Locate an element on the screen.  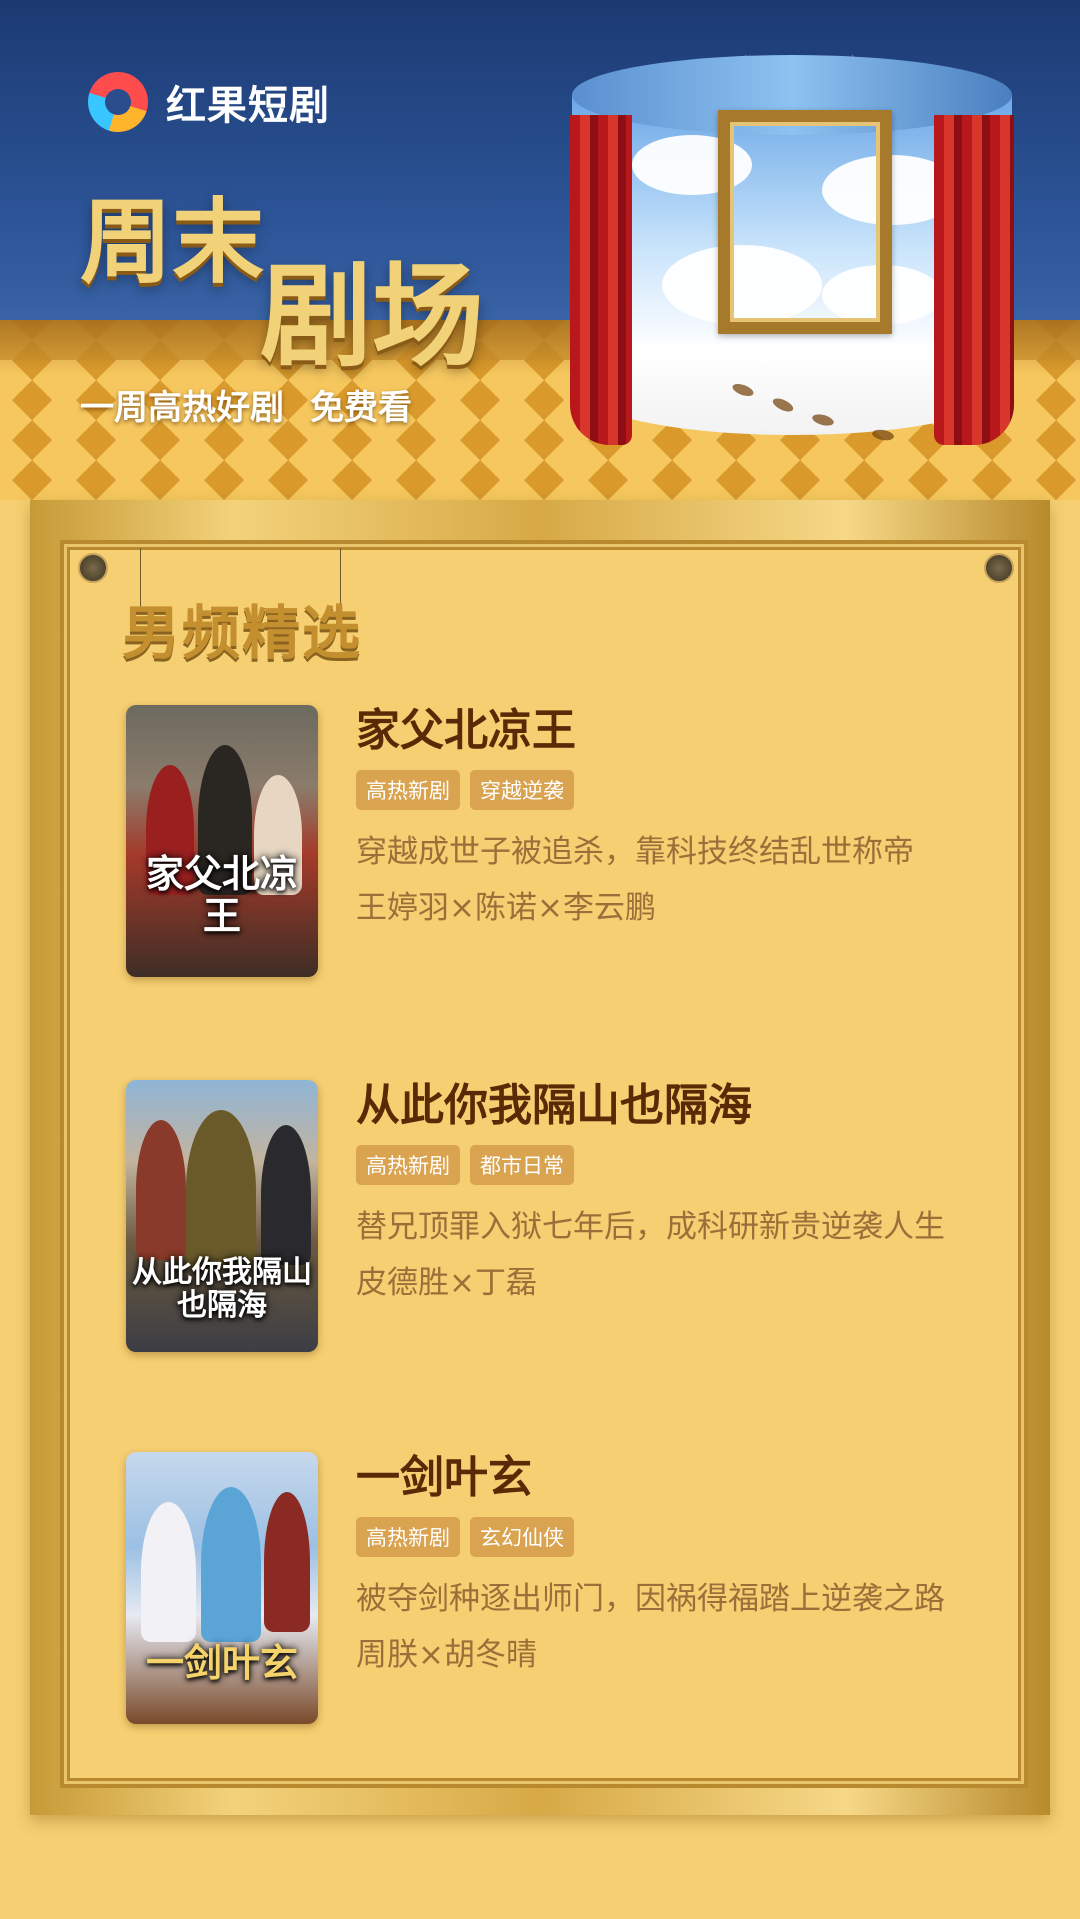
drama-poster: 一剑叶玄 is located at coordinates (222, 1588).